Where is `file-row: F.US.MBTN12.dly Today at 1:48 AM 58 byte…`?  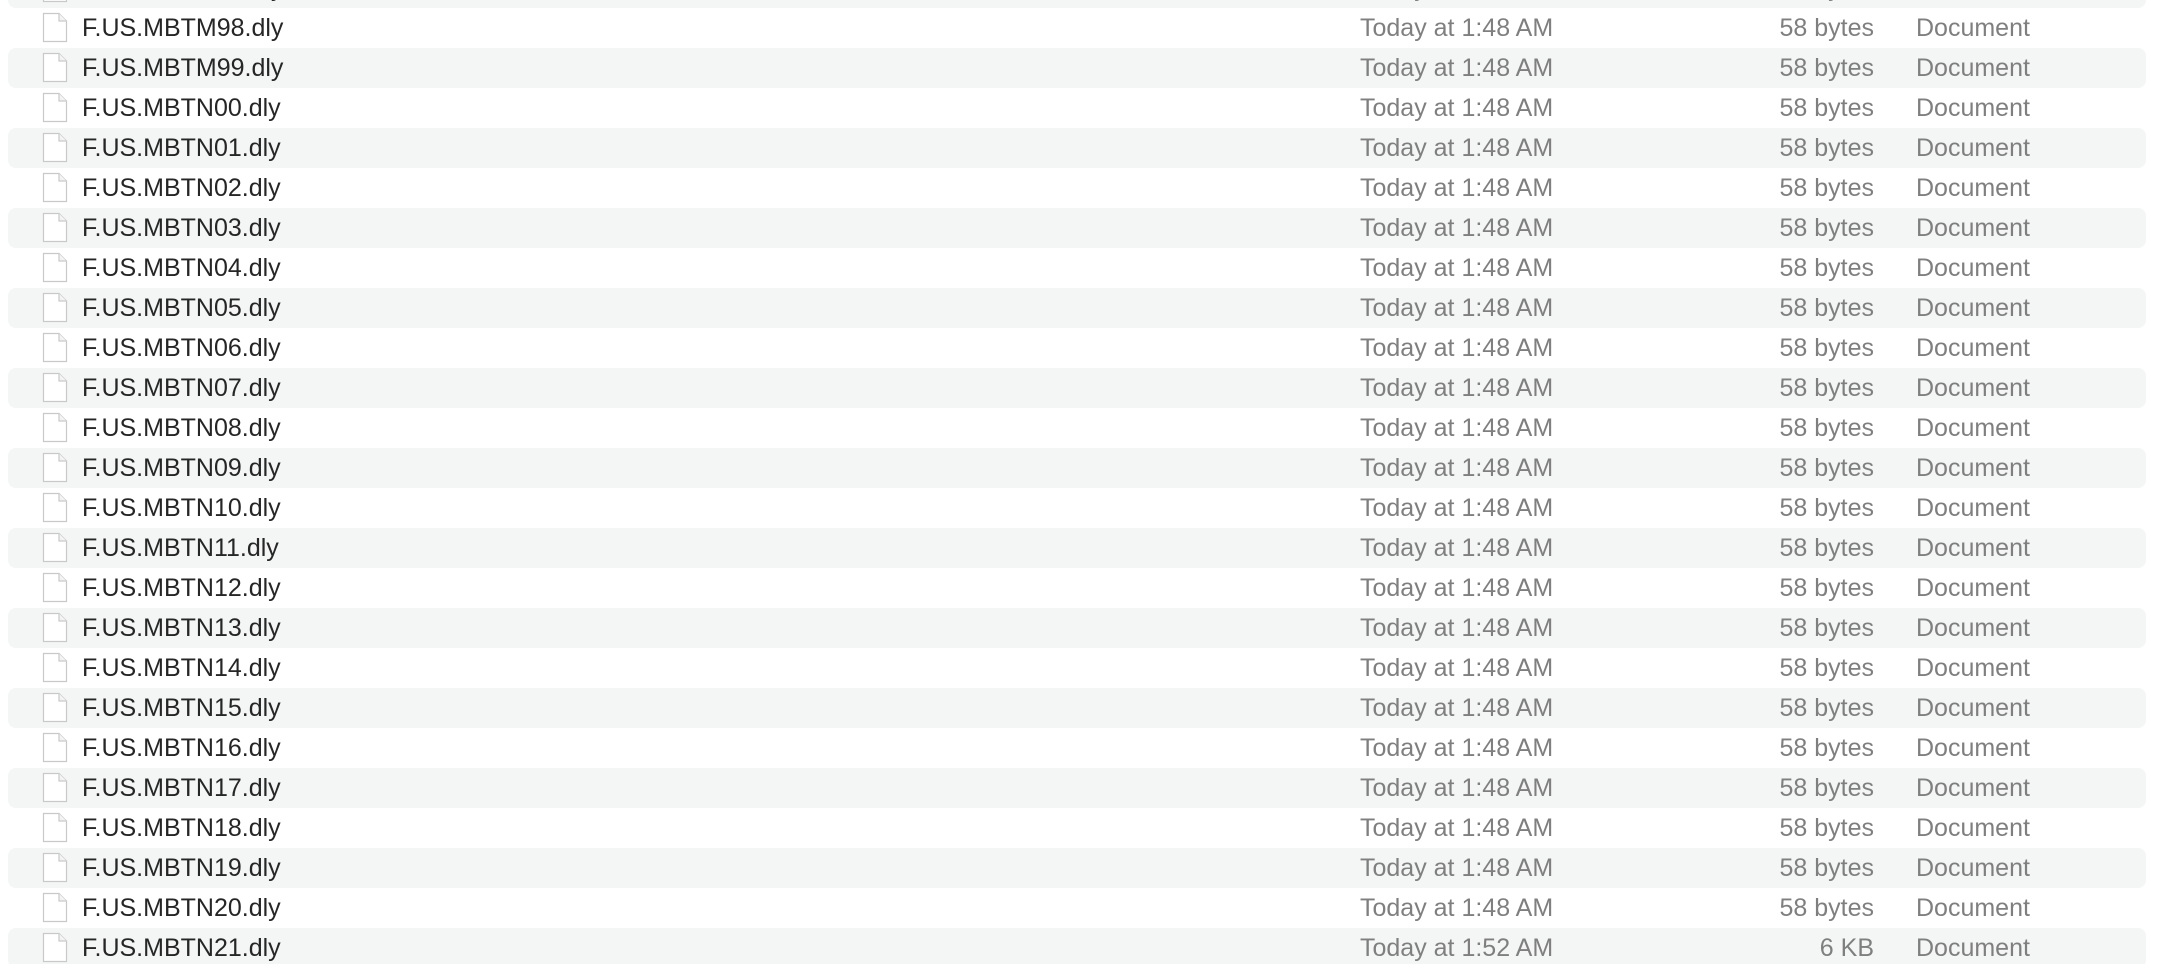 file-row: F.US.MBTN12.dly Today at 1:48 AM 58 byte… is located at coordinates (1077, 588).